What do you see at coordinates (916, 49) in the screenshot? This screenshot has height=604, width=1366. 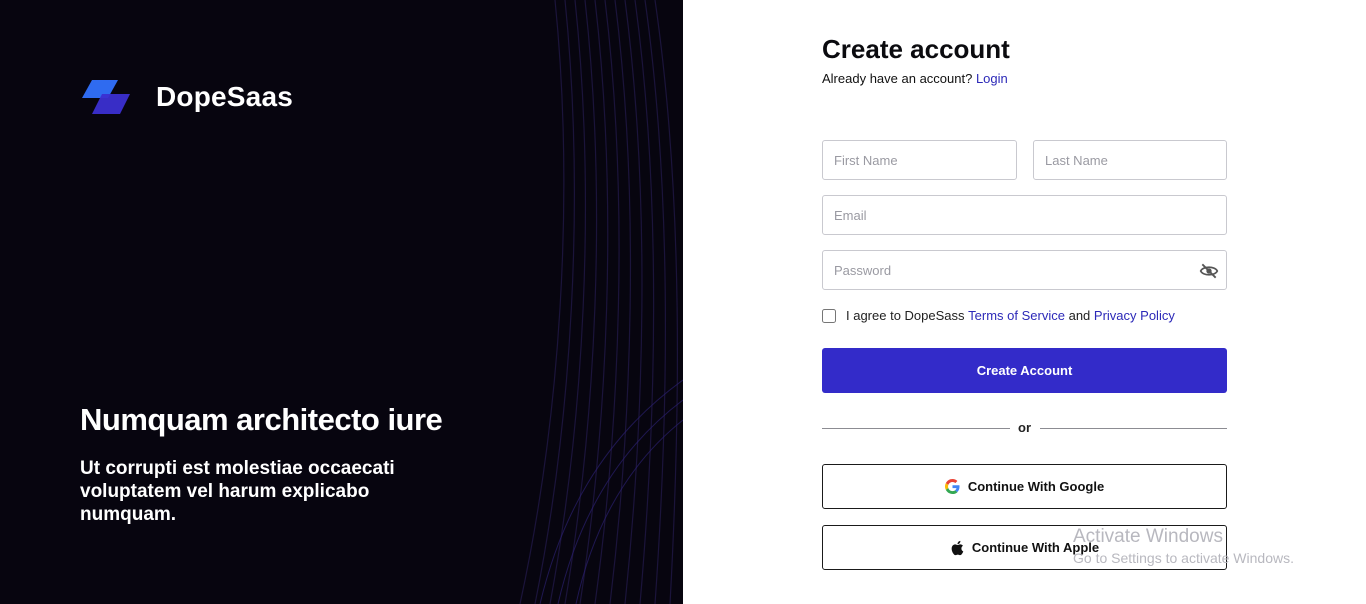 I see `form-title: Create account` at bounding box center [916, 49].